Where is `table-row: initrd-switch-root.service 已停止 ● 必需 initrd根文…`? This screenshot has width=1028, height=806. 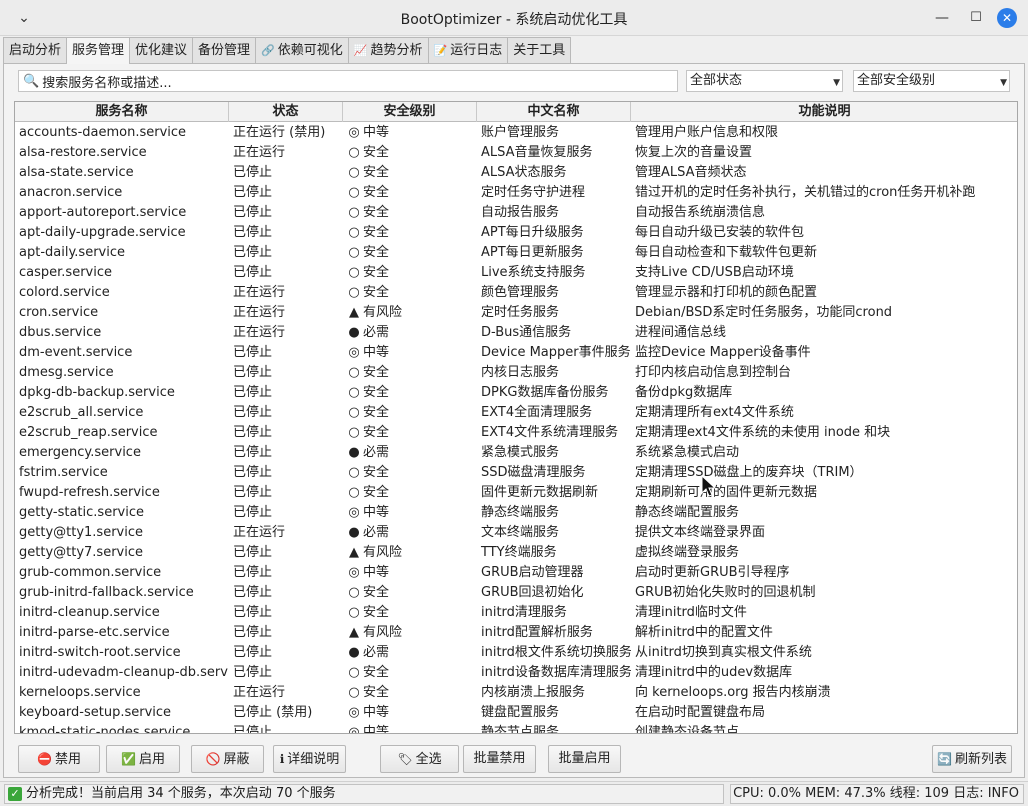
table-row: initrd-switch-root.service 已停止 ● 必需 initrd根文… is located at coordinates (516, 653).